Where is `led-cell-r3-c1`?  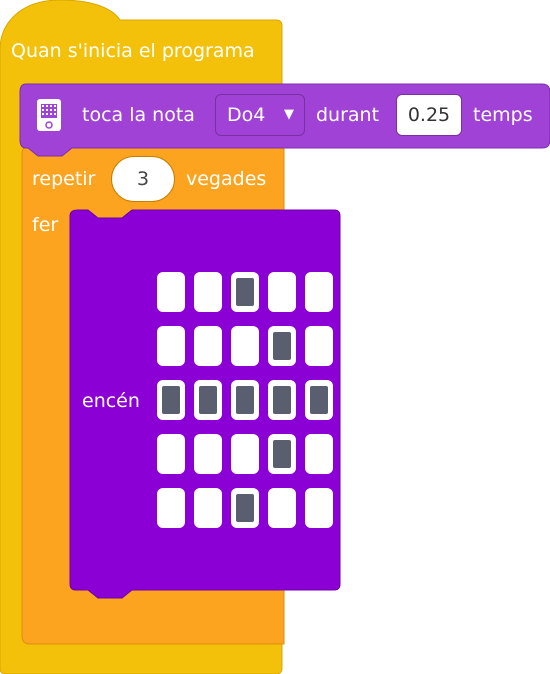 led-cell-r3-c1 is located at coordinates (208, 454).